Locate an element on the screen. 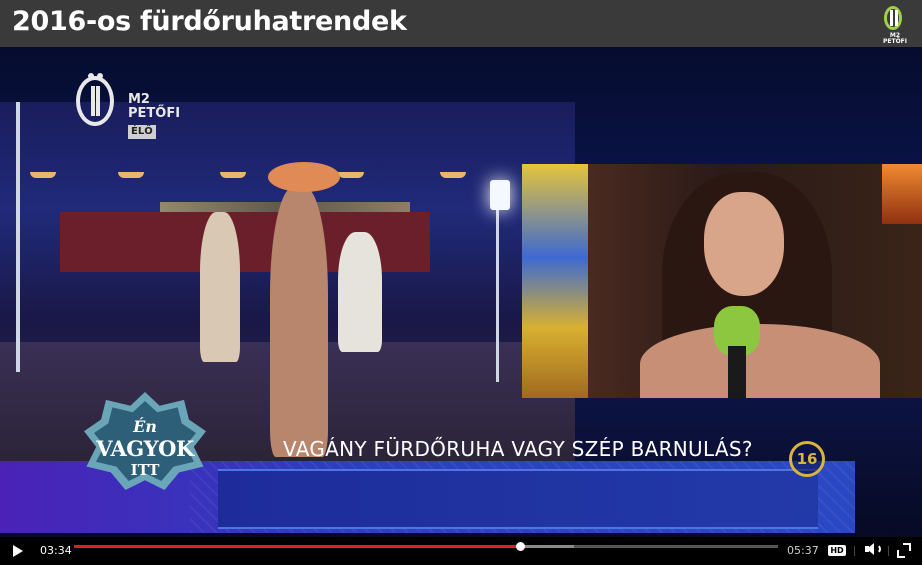  logo-ring-icon is located at coordinates (893, 18).